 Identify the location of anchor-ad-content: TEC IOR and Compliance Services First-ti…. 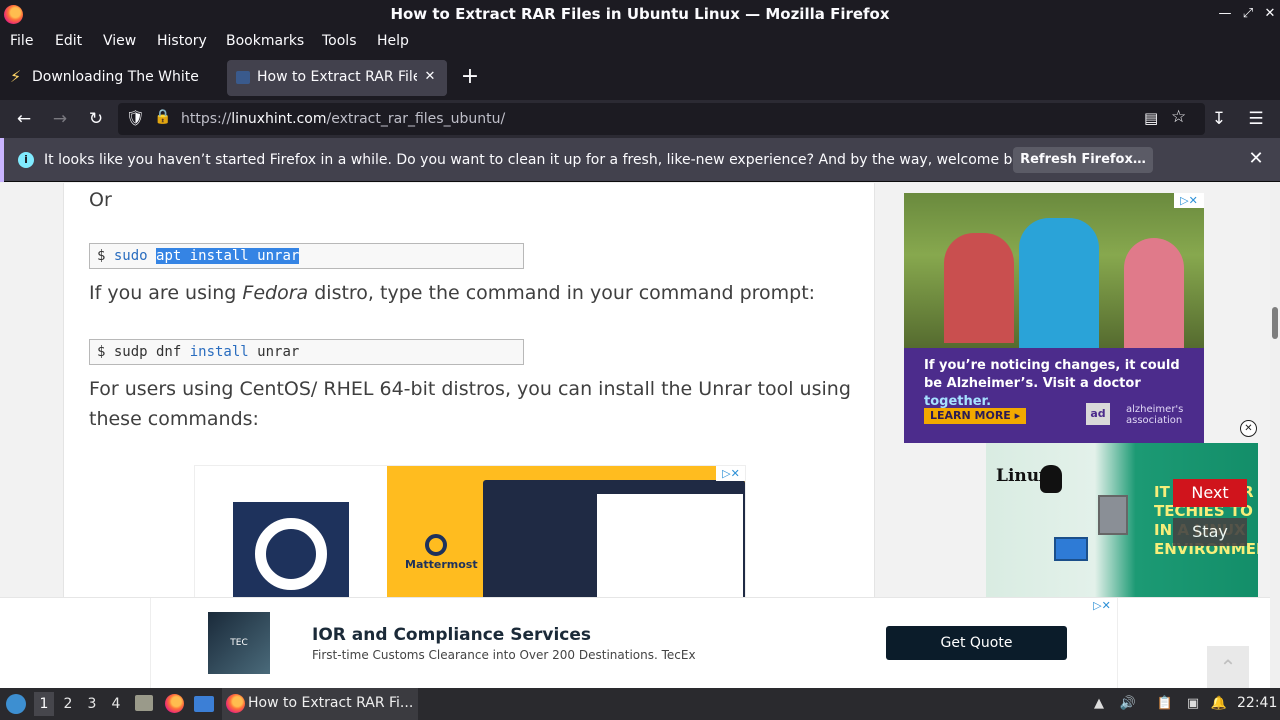
(634, 643).